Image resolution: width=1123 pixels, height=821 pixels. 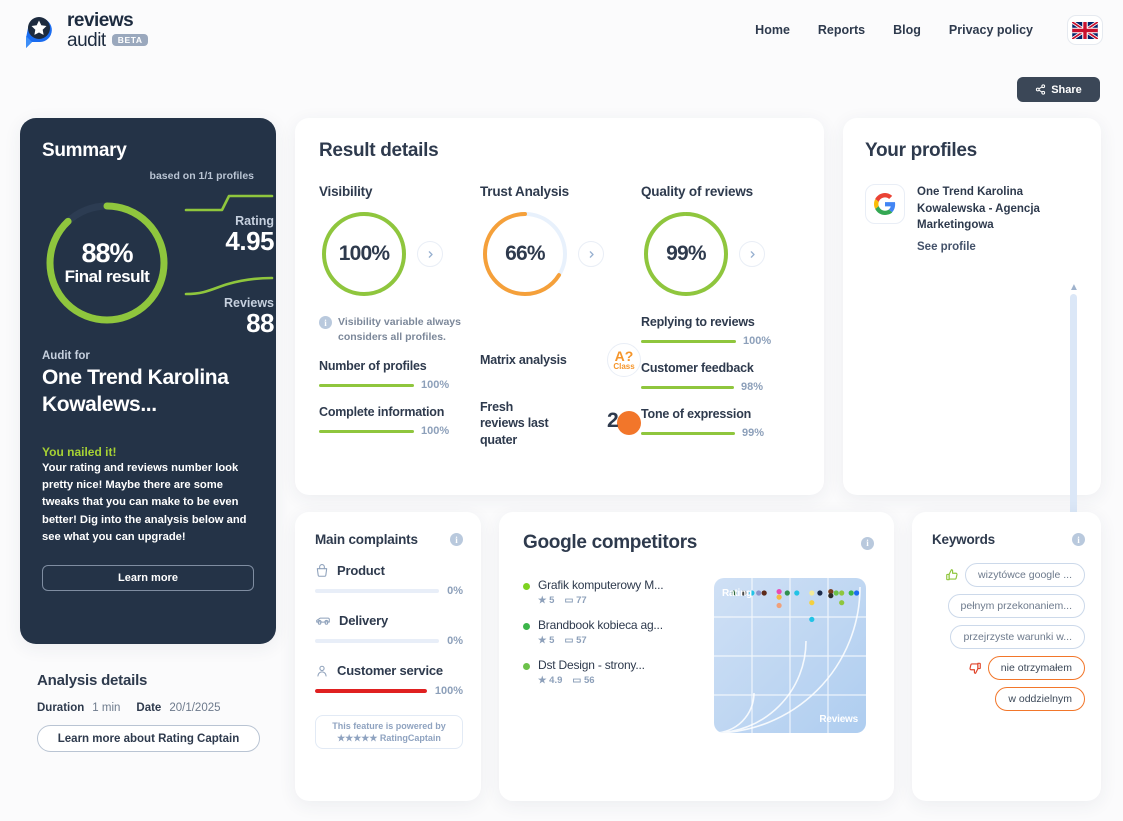 I want to click on stat-value: 99%, so click(x=753, y=433).